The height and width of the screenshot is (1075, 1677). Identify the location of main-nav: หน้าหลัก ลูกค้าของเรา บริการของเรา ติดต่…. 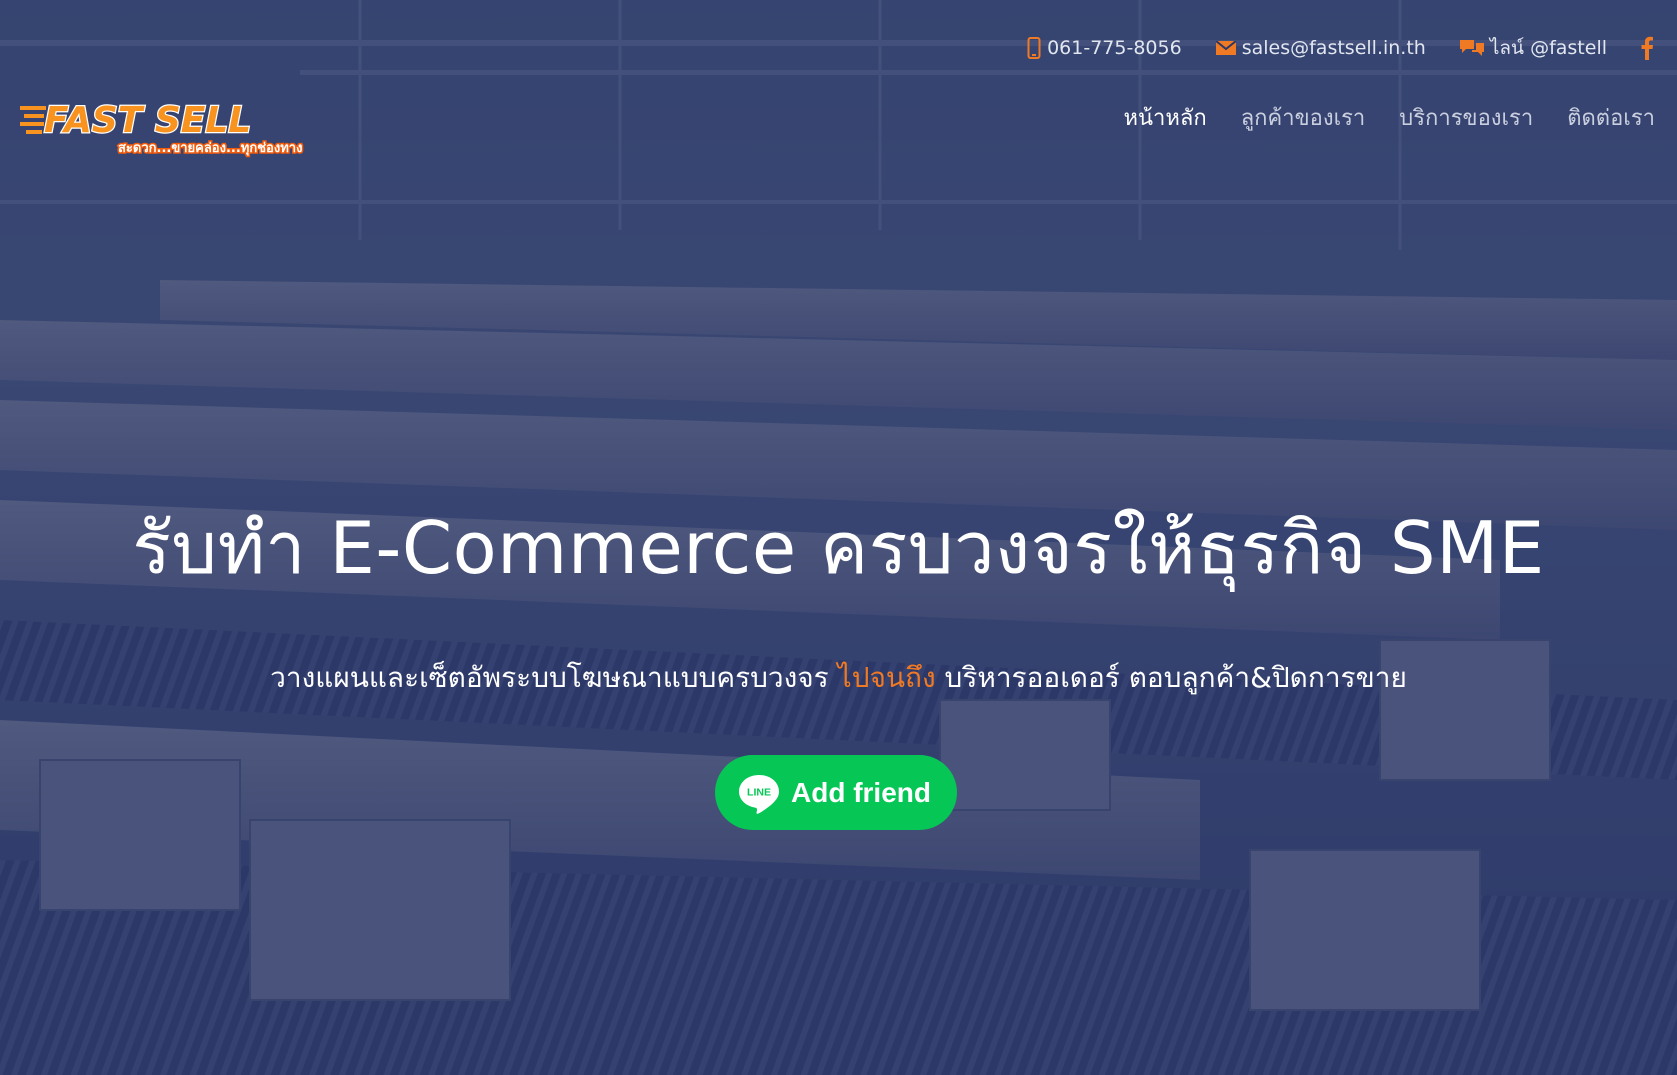
(1390, 117).